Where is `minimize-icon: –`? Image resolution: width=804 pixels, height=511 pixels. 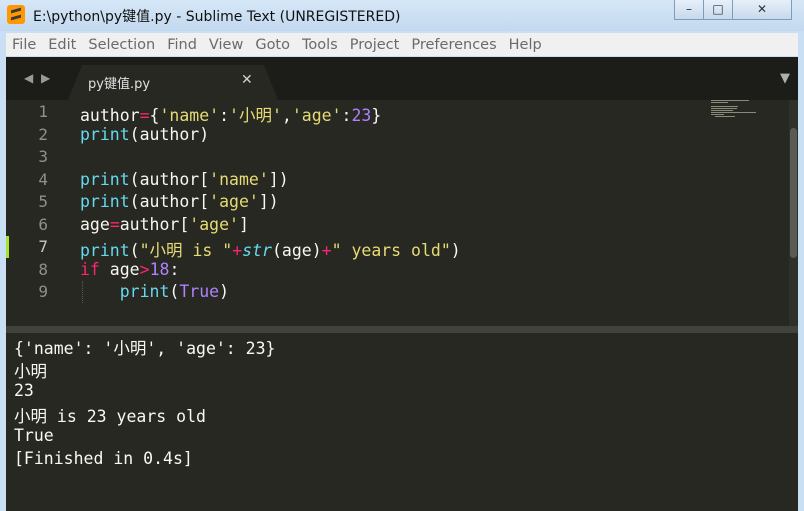
minimize-icon: – is located at coordinates (689, 9).